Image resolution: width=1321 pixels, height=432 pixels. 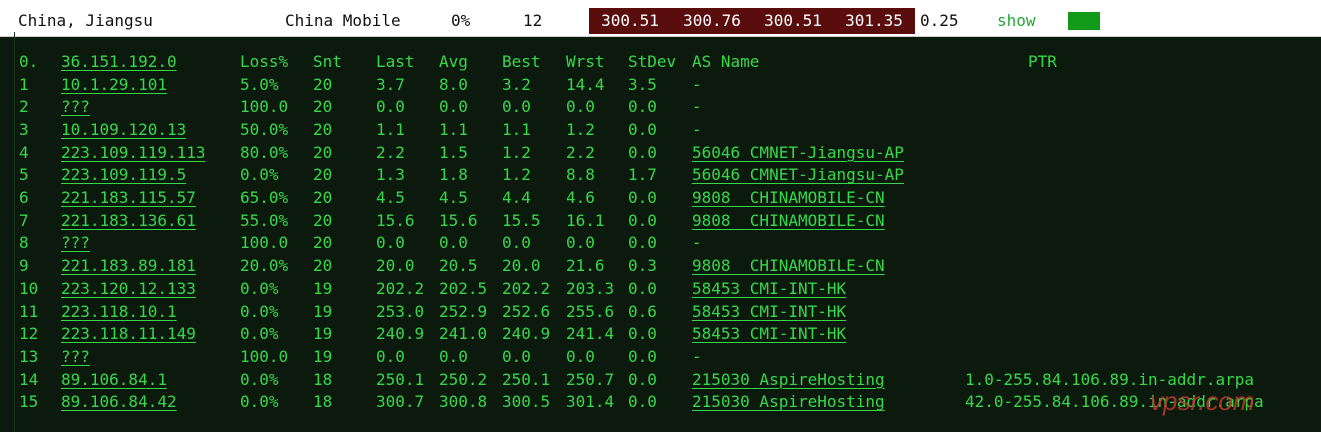 I want to click on hop-number: 5, so click(x=24, y=175).